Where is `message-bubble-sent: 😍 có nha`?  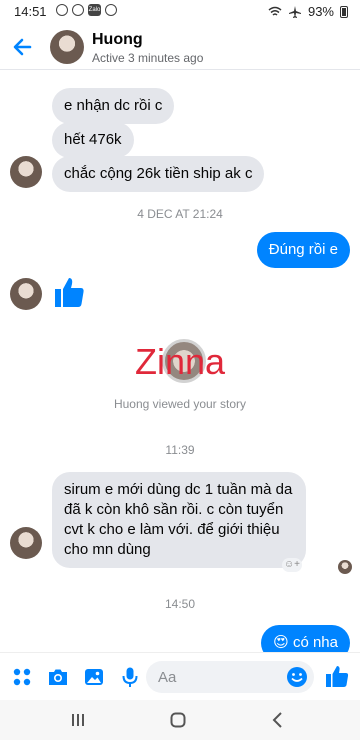 message-bubble-sent: 😍 có nha is located at coordinates (305, 638).